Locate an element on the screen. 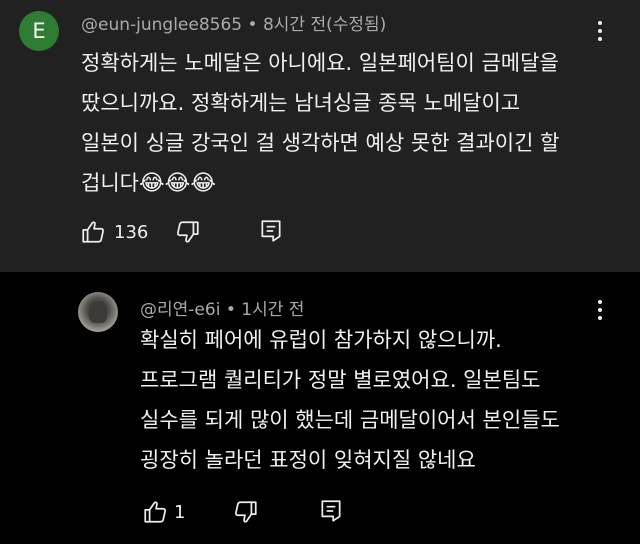 This screenshot has width=640, height=544. comment-line: 일본이 싱글 강국인 걸 생각하면 예상 못한 결과이긴 할 is located at coordinates (320, 143).